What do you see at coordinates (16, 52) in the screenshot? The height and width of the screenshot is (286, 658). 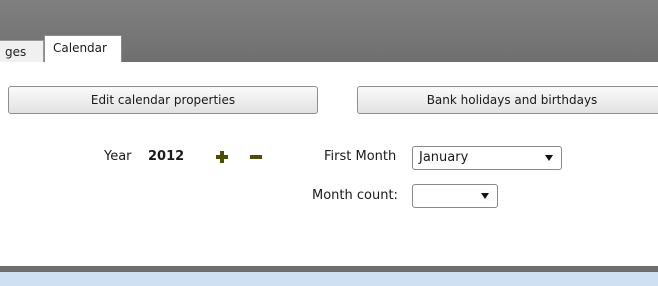 I see `tab-pages-label: ges` at bounding box center [16, 52].